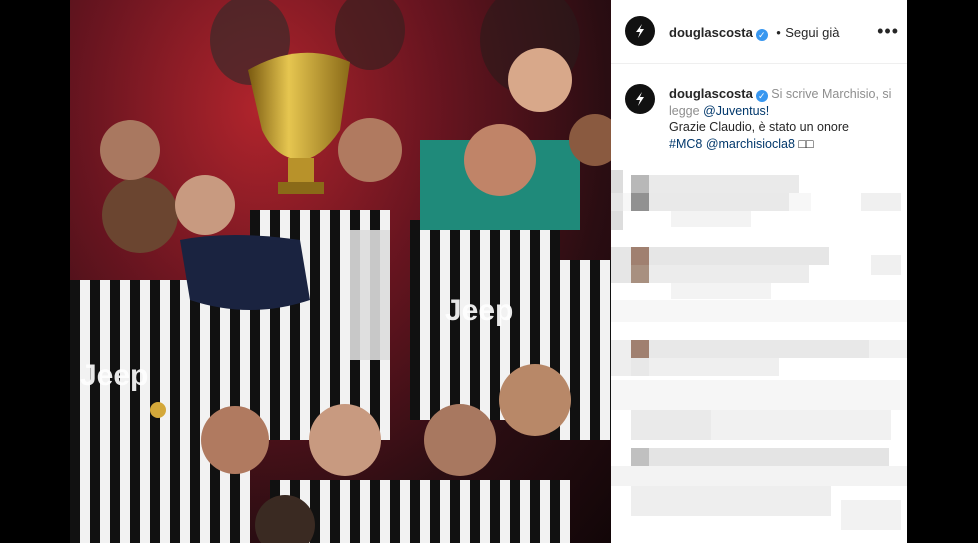 This screenshot has width=978, height=543. I want to click on mention-marchisio: @marchisiocla8, so click(750, 144).